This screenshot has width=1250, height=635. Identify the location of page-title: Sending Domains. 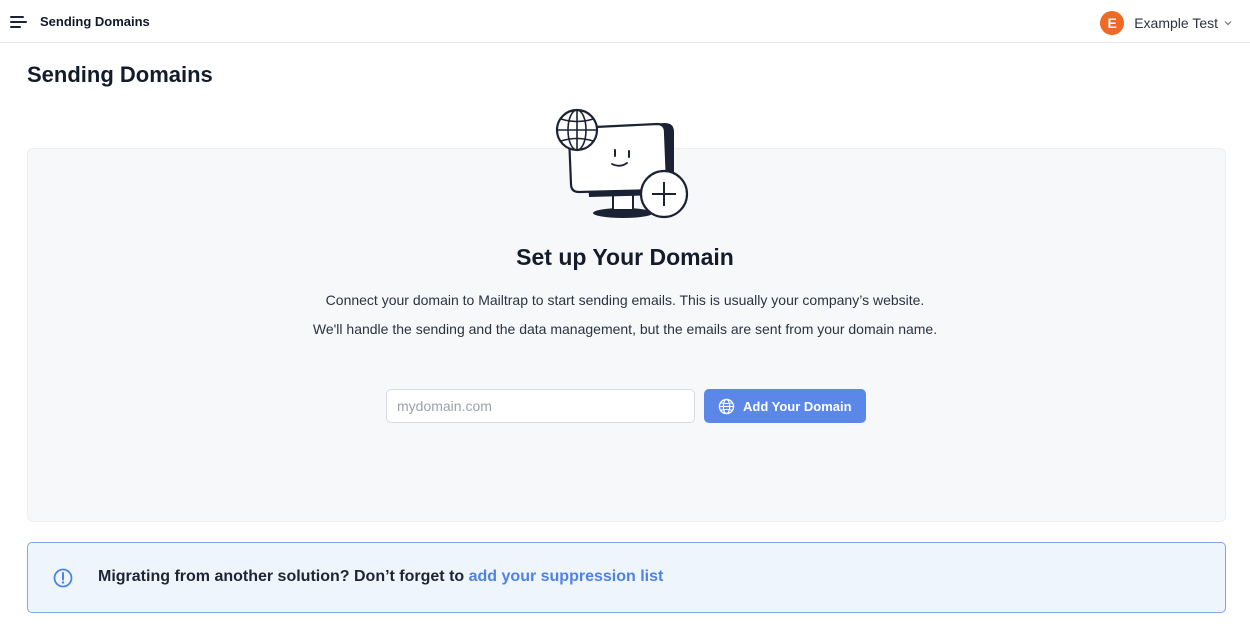
(120, 74).